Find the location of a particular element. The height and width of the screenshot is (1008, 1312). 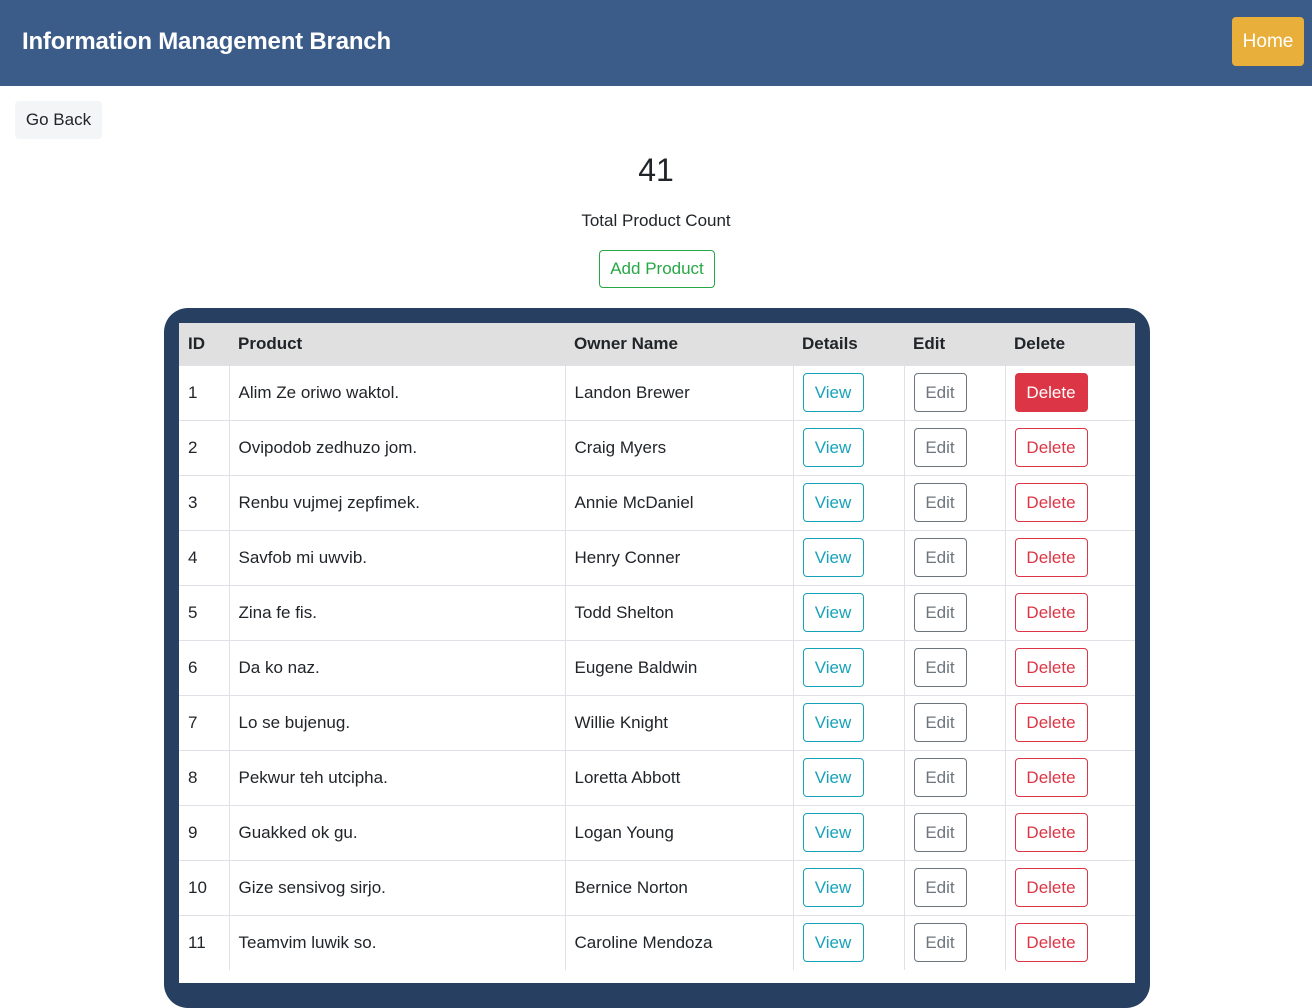

column-header-owner-name: Owner Name is located at coordinates (626, 343).